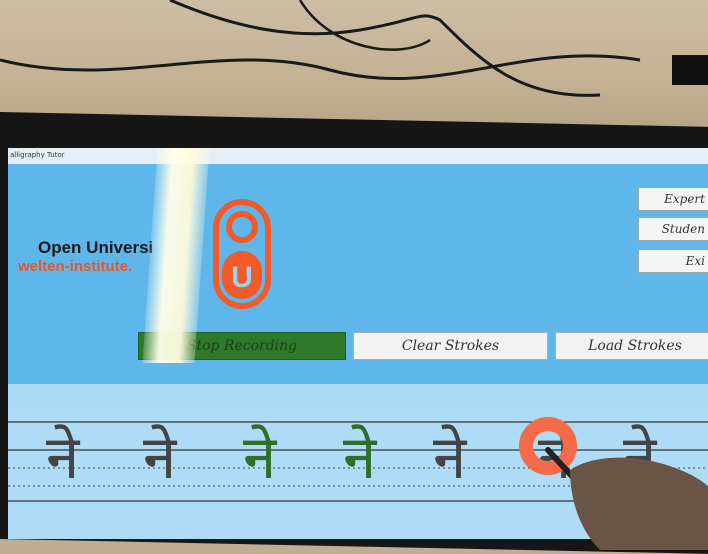 The image size is (708, 554). I want to click on ou-logo-icon: U, so click(242, 254).